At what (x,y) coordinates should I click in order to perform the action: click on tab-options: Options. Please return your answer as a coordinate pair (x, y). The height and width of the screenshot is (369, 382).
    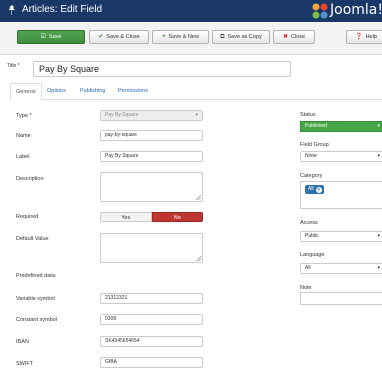
    Looking at the image, I should click on (56, 91).